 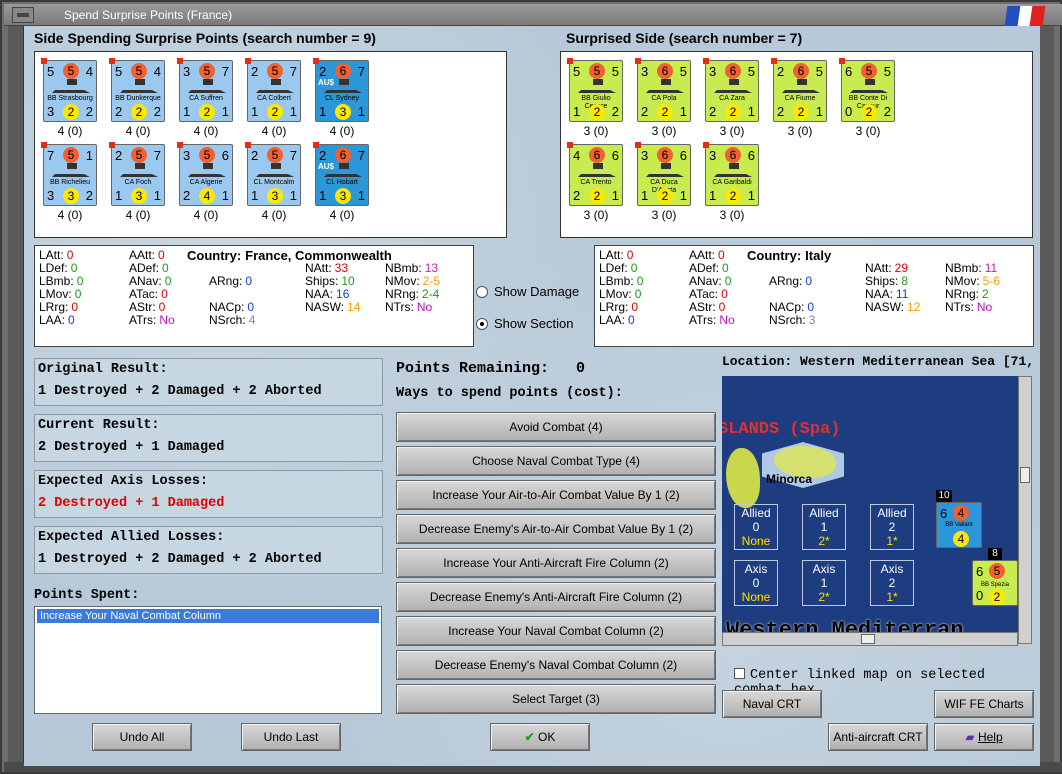 I want to click on stat-value: 2-4, so click(x=431, y=294).